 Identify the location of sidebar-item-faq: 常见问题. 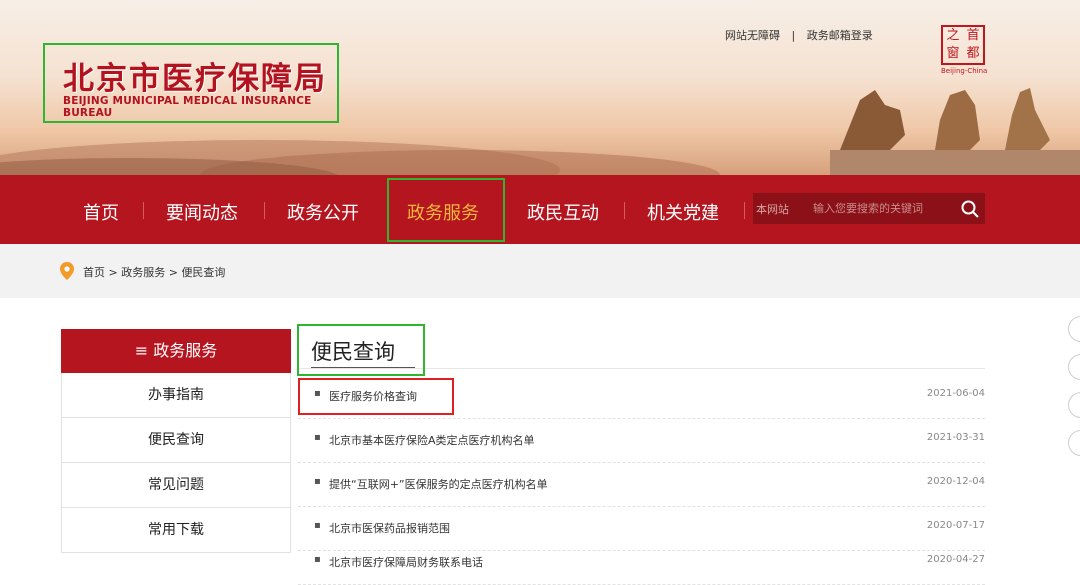
(176, 485).